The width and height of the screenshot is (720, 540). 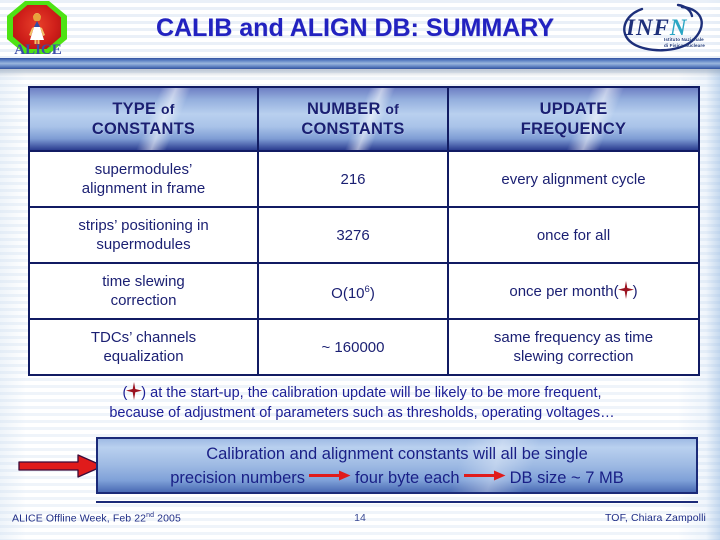 I want to click on header-divider-bar, so click(x=360, y=63).